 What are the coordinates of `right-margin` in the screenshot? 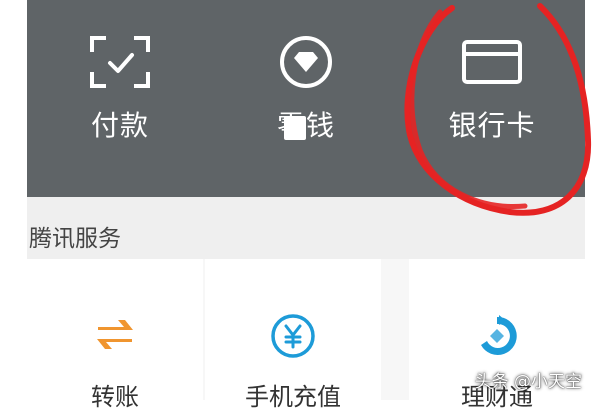 It's located at (592, 200).